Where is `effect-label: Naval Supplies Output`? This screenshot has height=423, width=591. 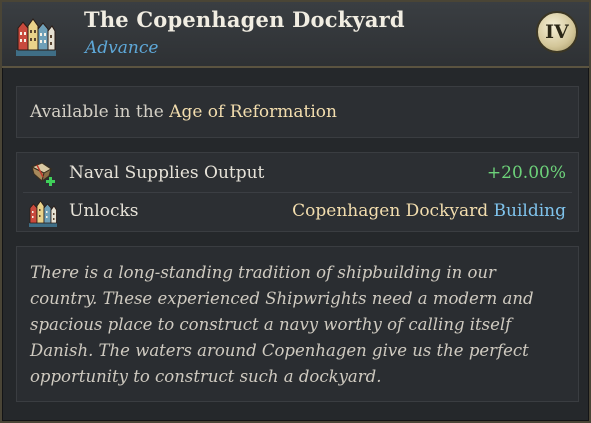 effect-label: Naval Supplies Output is located at coordinates (167, 173).